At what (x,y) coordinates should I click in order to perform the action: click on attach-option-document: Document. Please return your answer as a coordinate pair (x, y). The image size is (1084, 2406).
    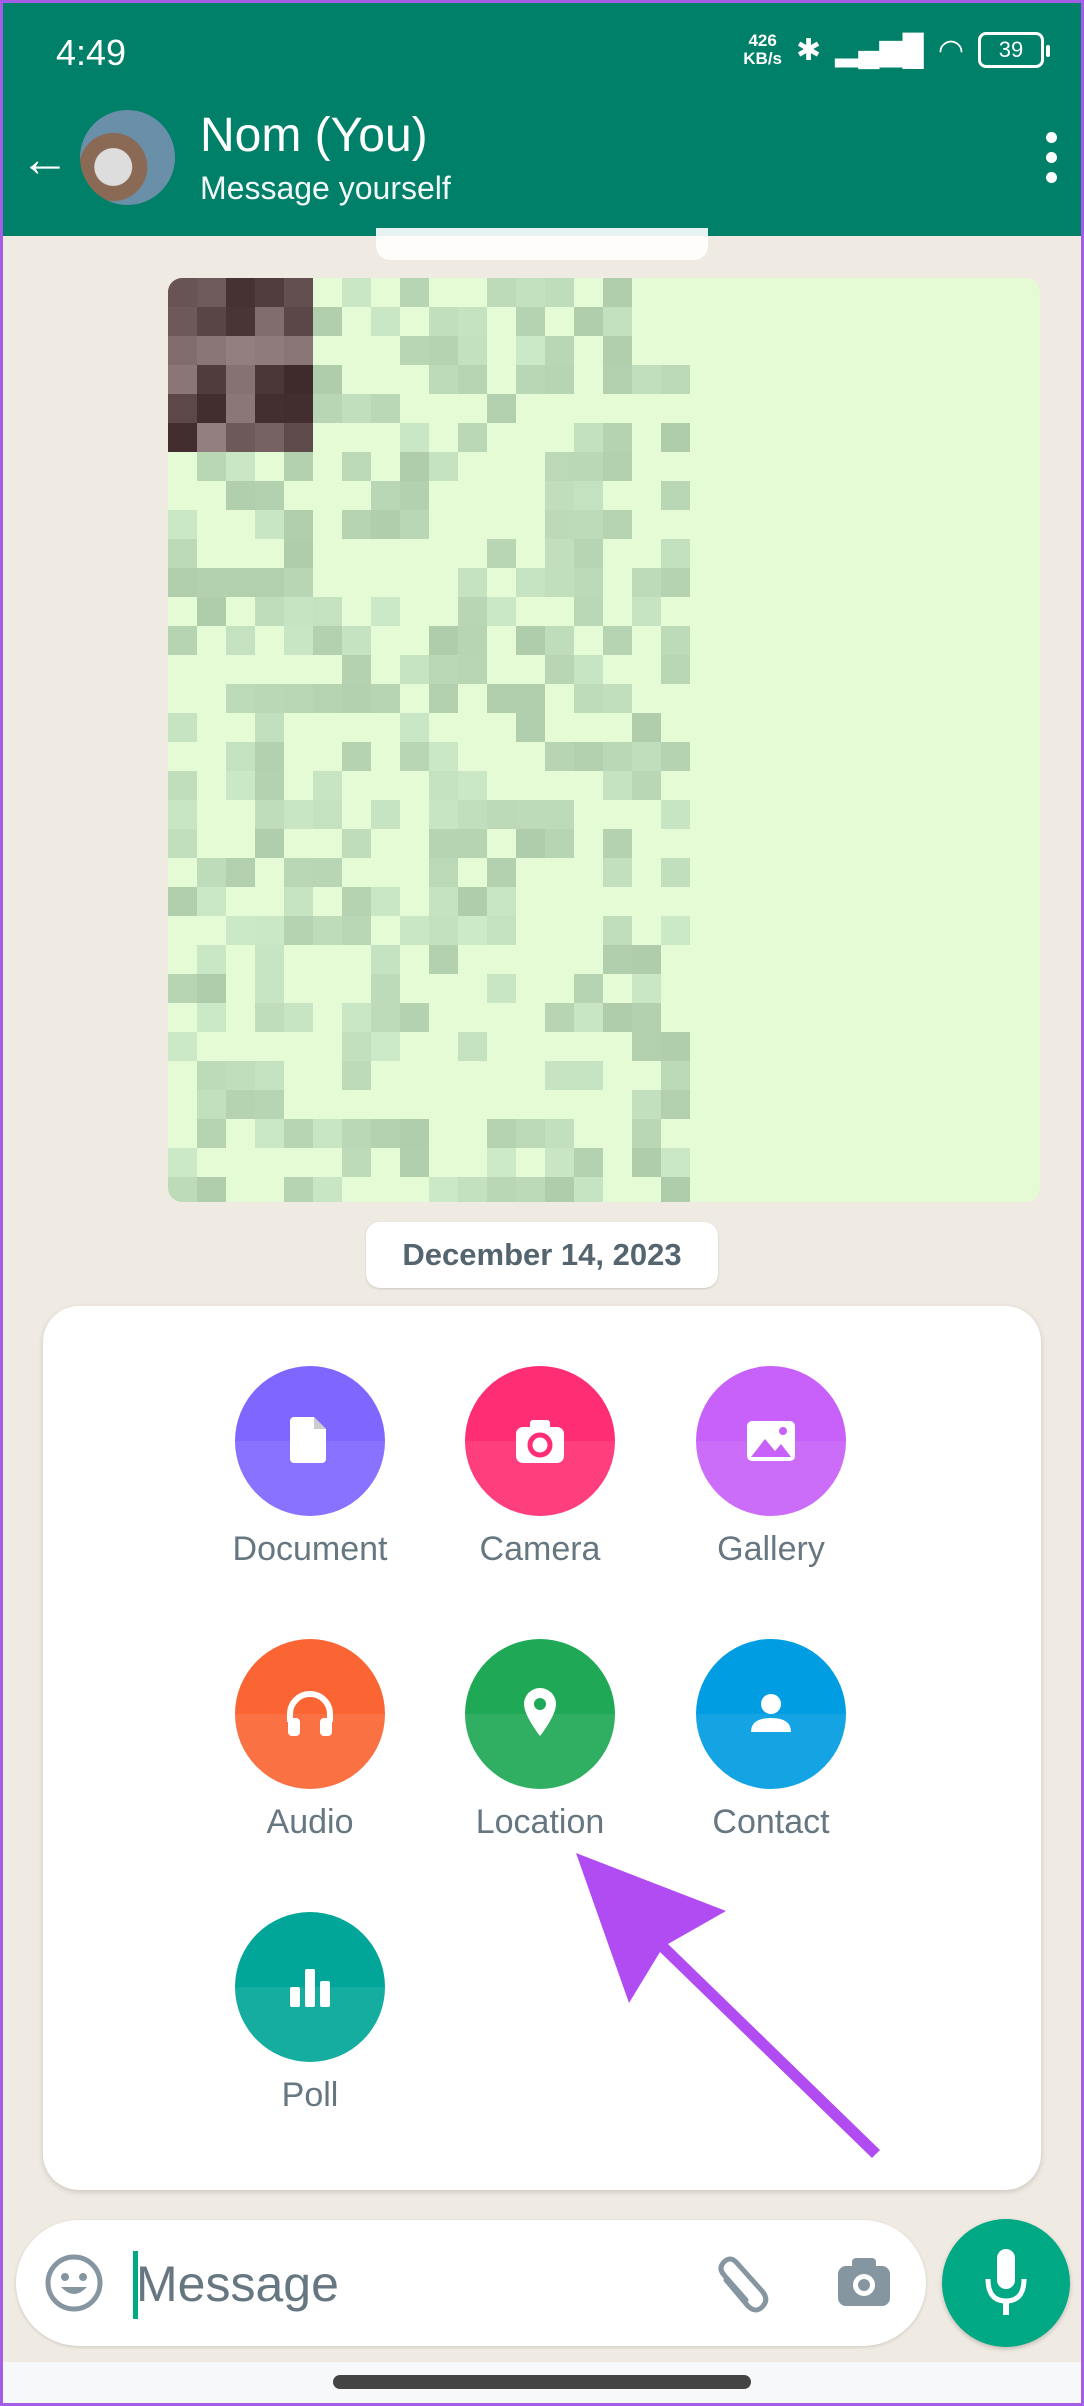
    Looking at the image, I should click on (310, 1467).